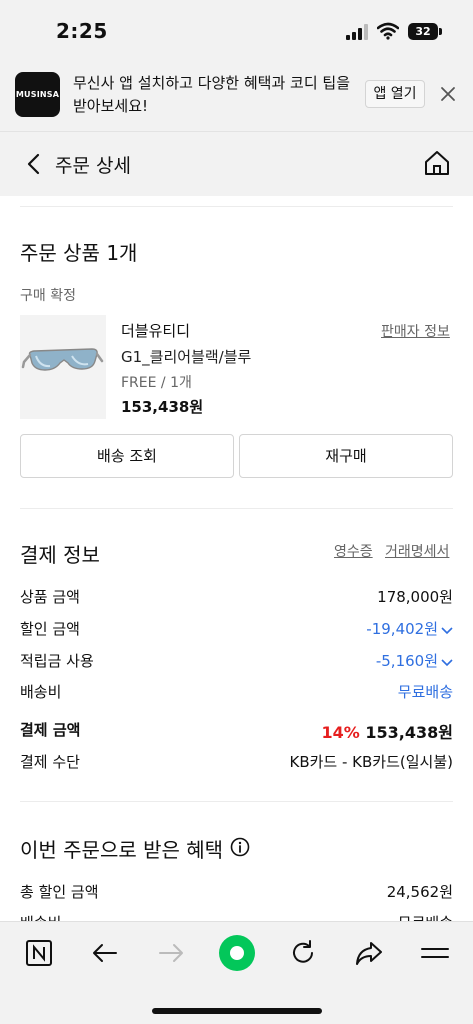  I want to click on browser-toolbar, so click(236, 972).